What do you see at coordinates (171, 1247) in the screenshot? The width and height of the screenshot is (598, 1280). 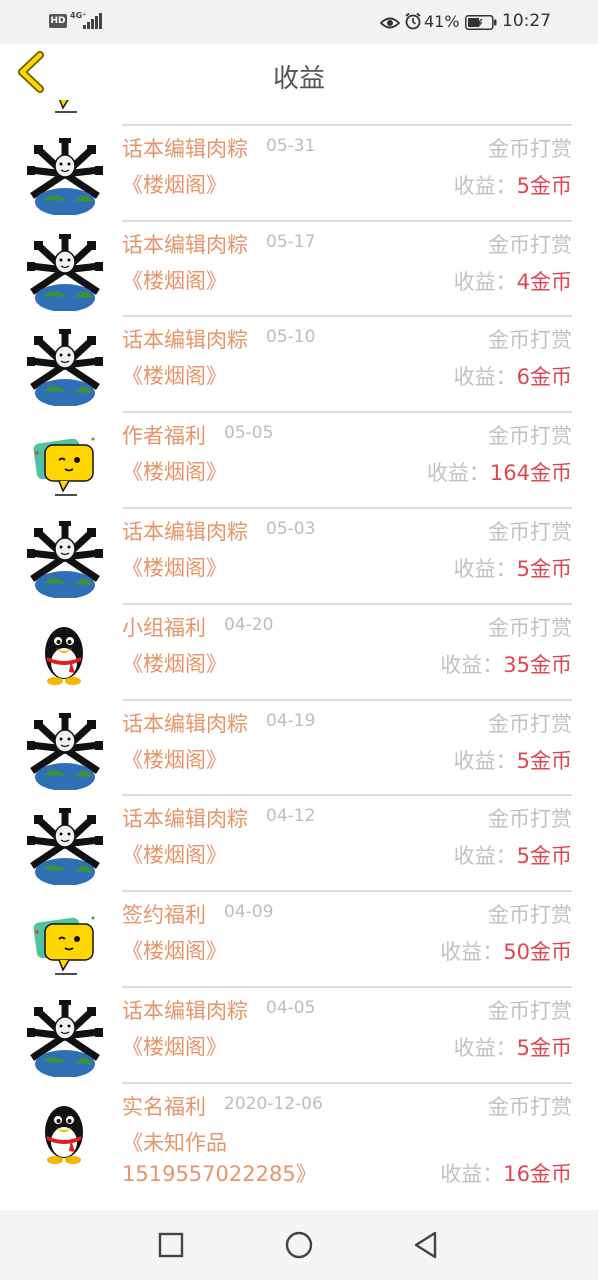 I see `recent-apps-icon` at bounding box center [171, 1247].